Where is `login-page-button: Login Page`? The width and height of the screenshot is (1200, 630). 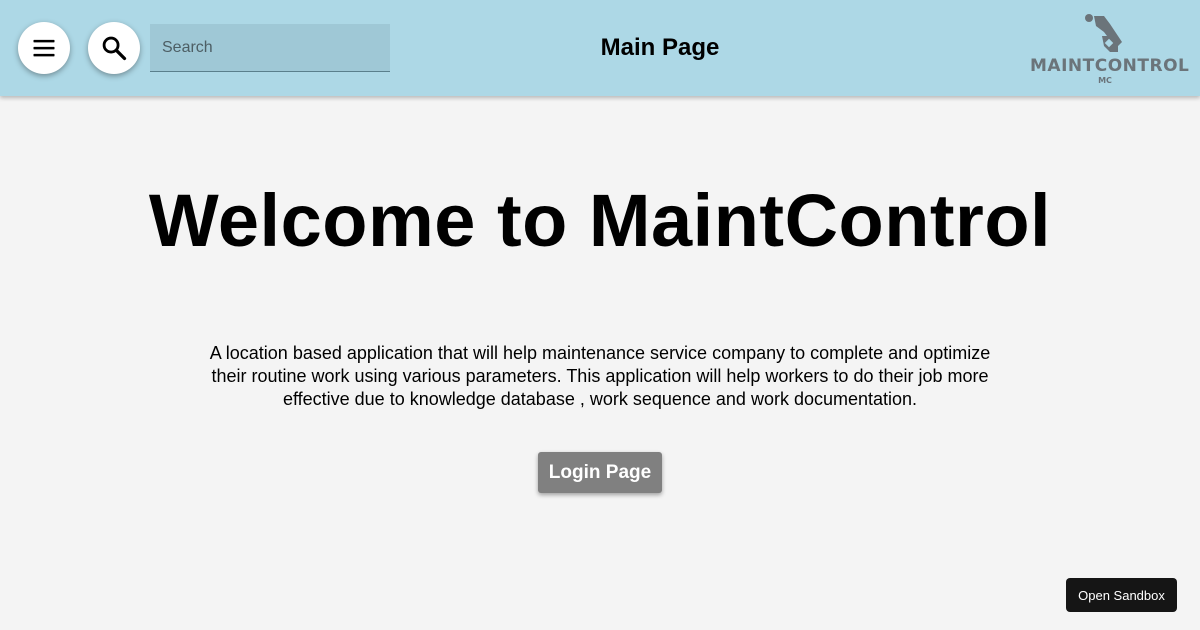
login-page-button: Login Page is located at coordinates (600, 472).